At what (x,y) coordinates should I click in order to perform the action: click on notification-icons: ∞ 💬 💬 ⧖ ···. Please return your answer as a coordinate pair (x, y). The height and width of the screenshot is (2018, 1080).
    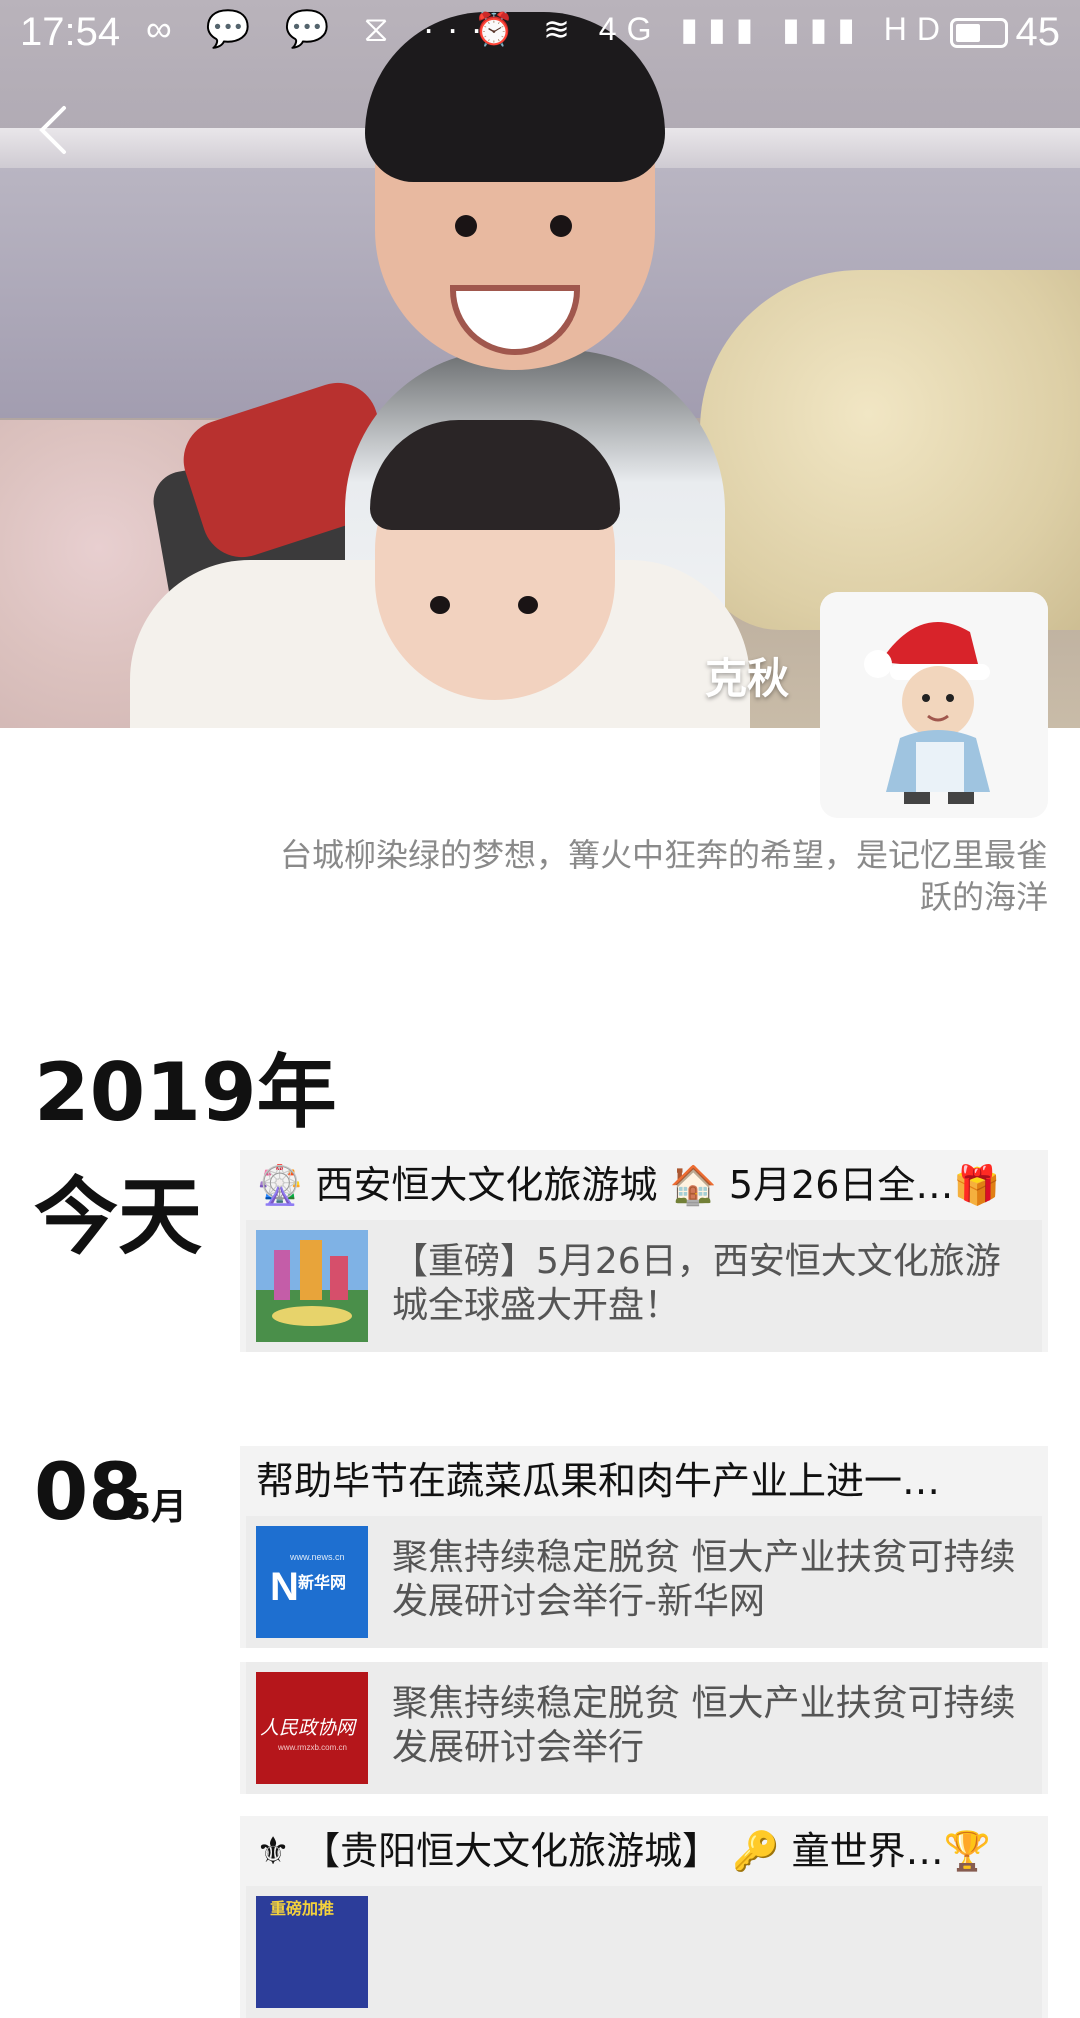
    Looking at the image, I should click on (320, 28).